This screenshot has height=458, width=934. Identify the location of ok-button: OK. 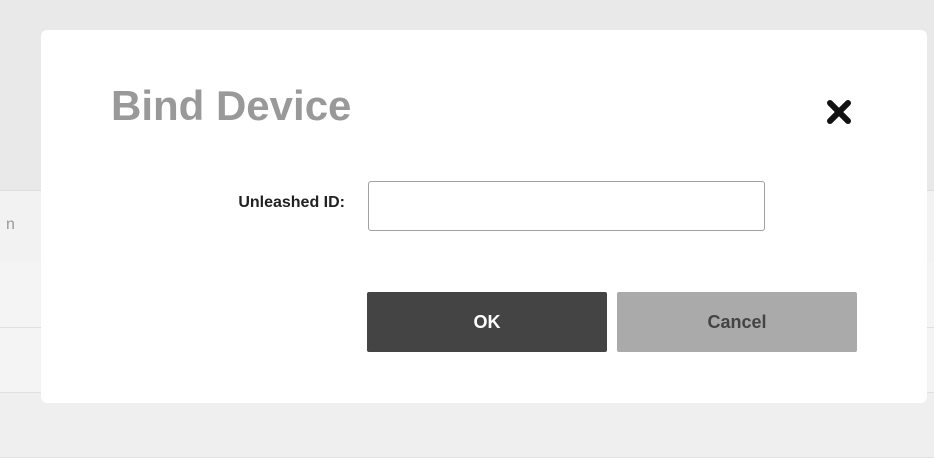
(487, 322).